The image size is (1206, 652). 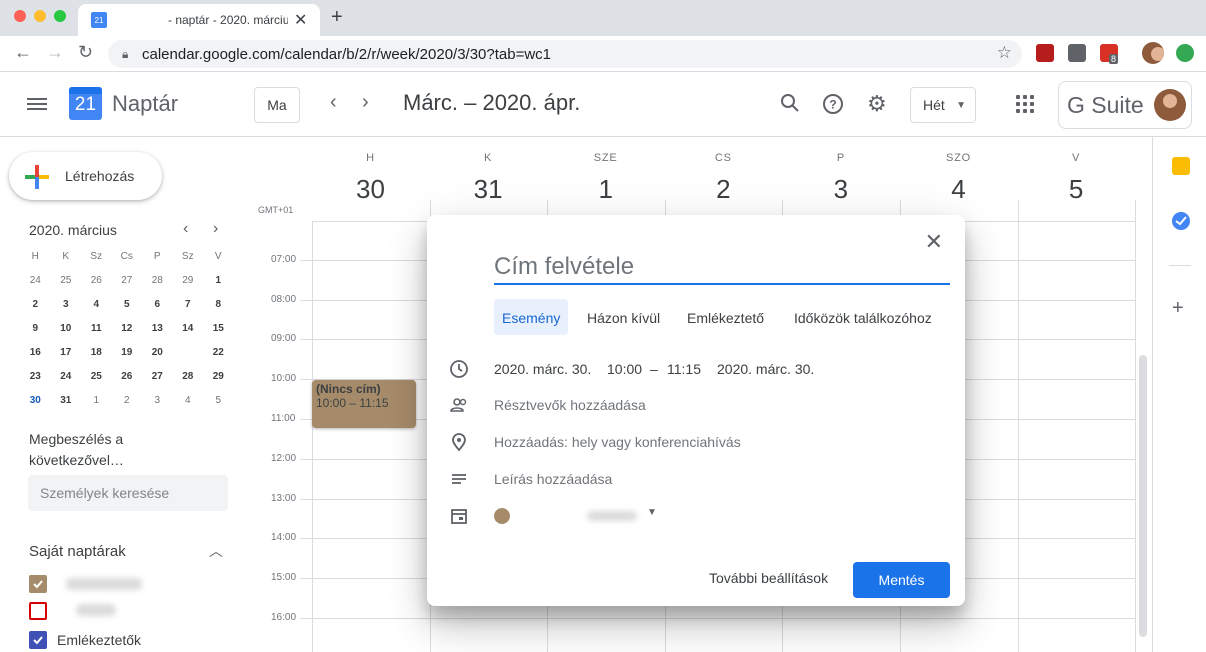 What do you see at coordinates (38, 640) in the screenshot?
I see `reminders-checkbox` at bounding box center [38, 640].